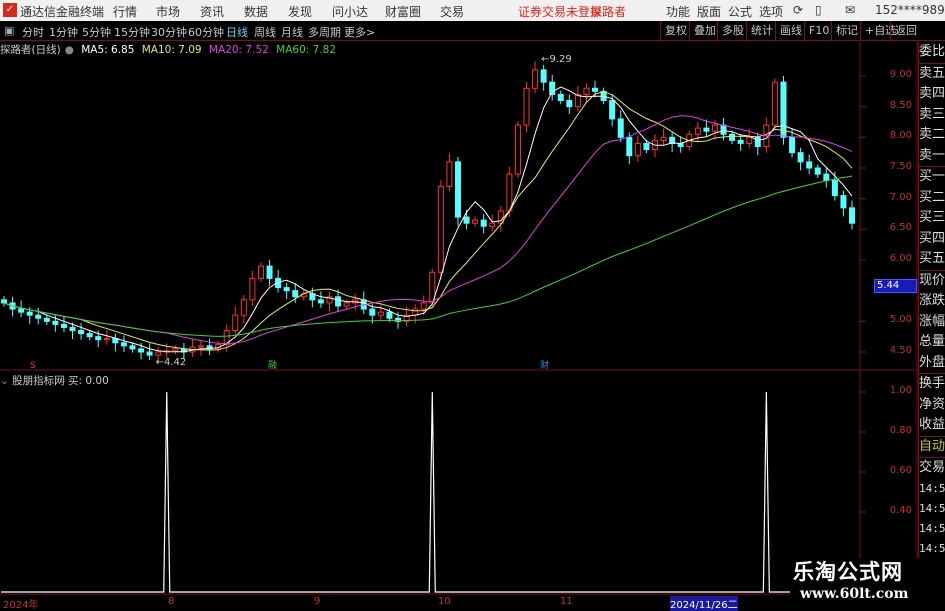 The width and height of the screenshot is (945, 611). Describe the element at coordinates (932, 177) in the screenshot. I see `quote-label: 买一` at that location.